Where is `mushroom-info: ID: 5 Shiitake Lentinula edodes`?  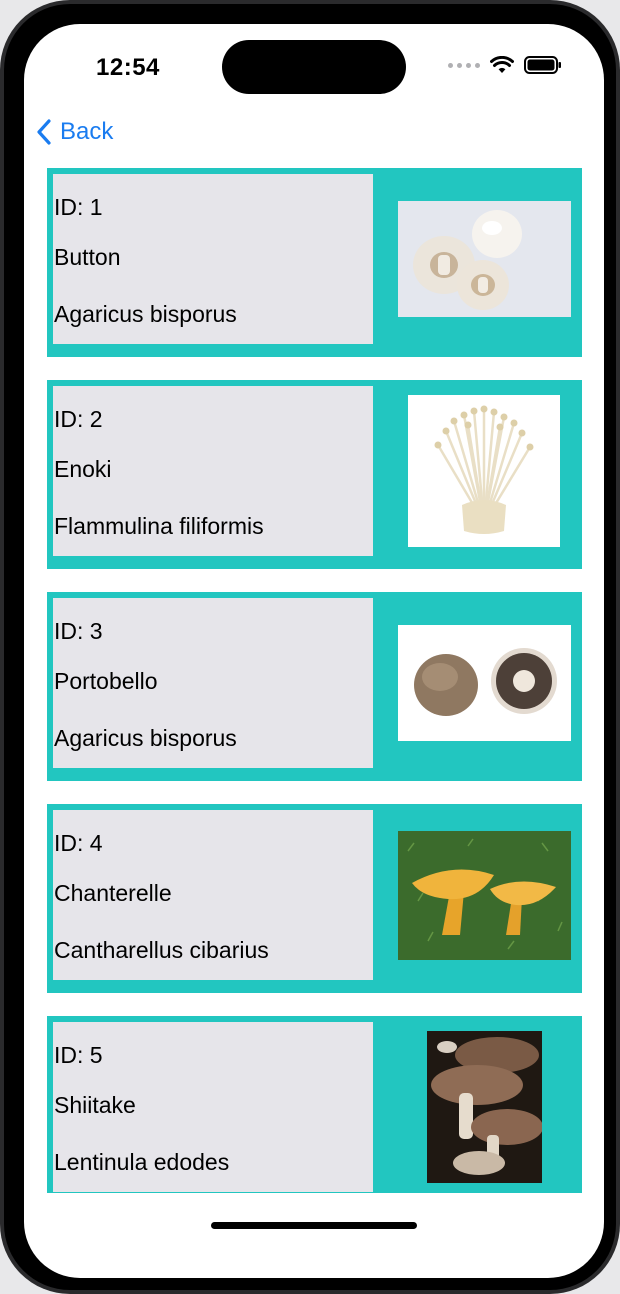 mushroom-info: ID: 5 Shiitake Lentinula edodes is located at coordinates (213, 1107).